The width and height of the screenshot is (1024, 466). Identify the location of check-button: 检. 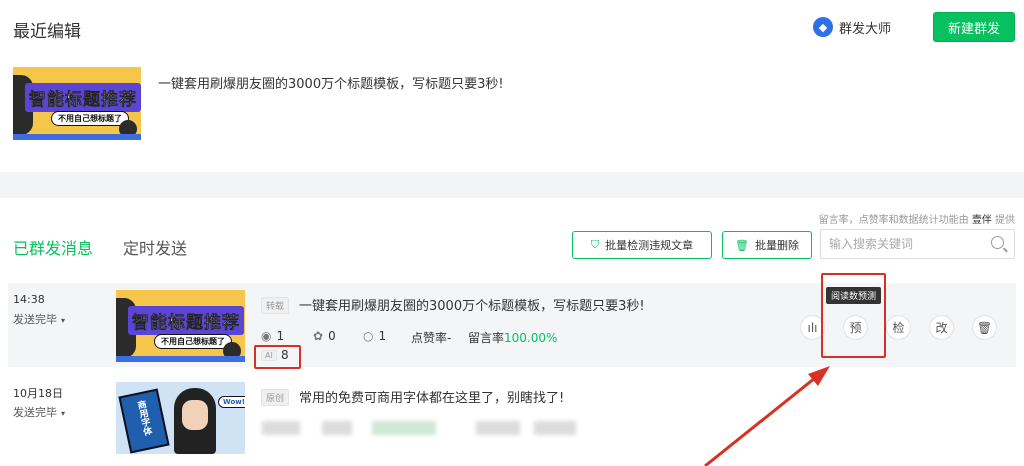
(898, 327).